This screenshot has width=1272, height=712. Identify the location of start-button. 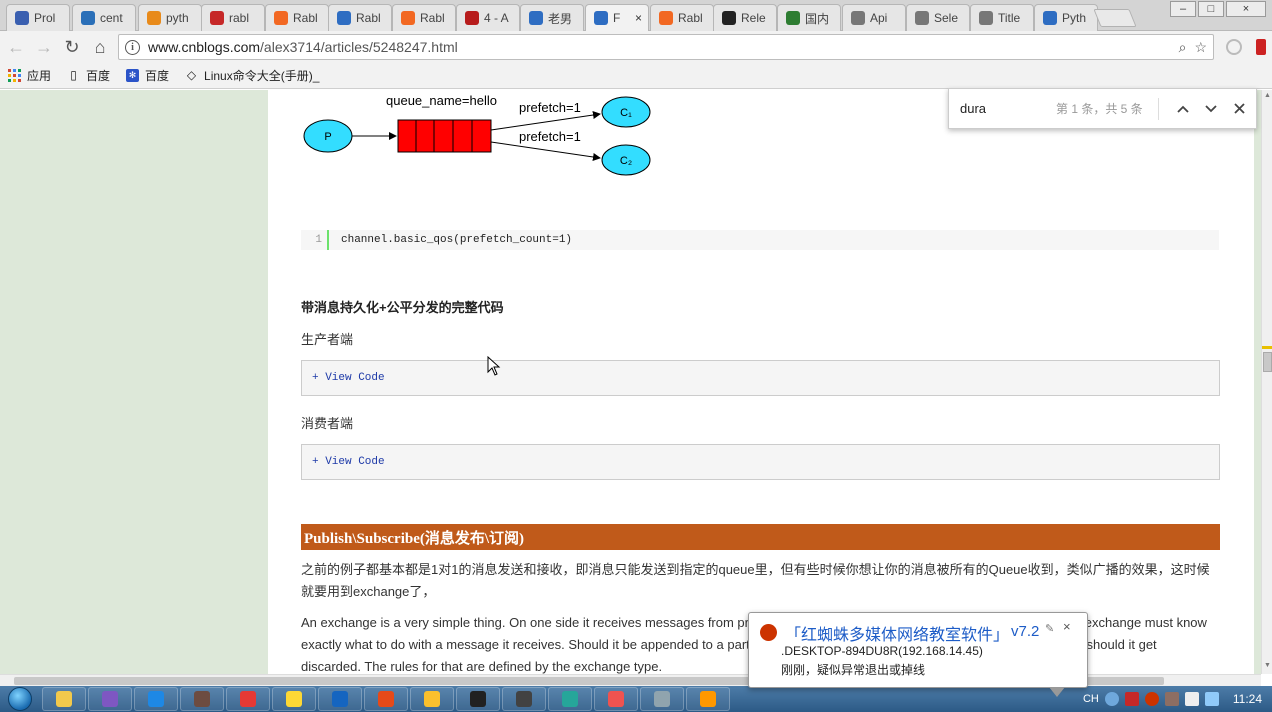
(20, 699).